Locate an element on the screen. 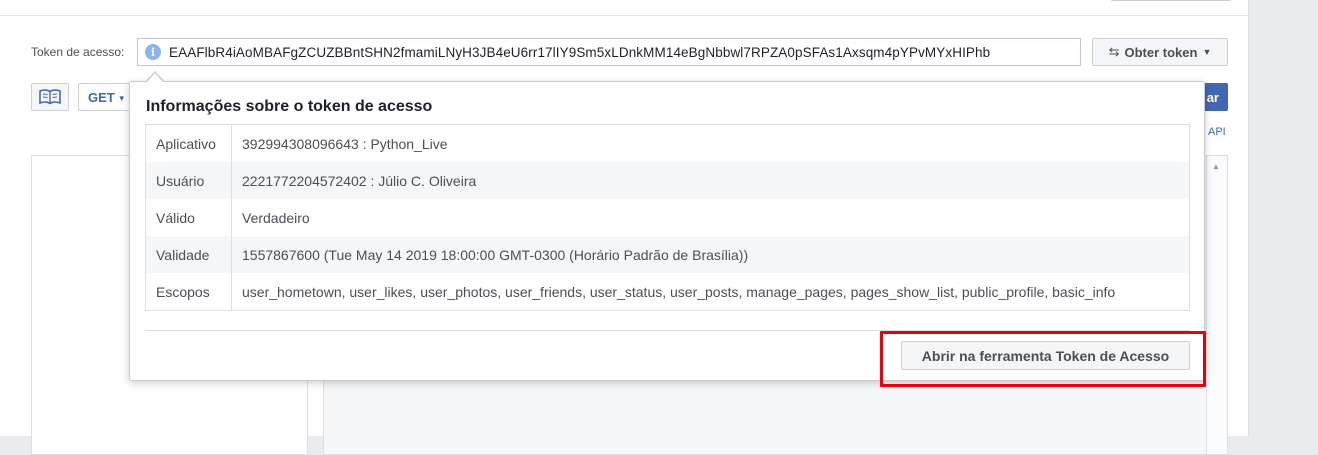  get-token-button: ⇆ Obter token ▼ is located at coordinates (1160, 52).